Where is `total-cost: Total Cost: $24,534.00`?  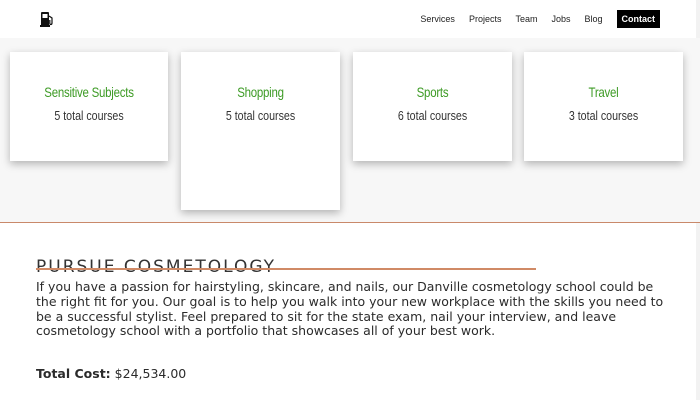
total-cost: Total Cost: $24,534.00 is located at coordinates (111, 373).